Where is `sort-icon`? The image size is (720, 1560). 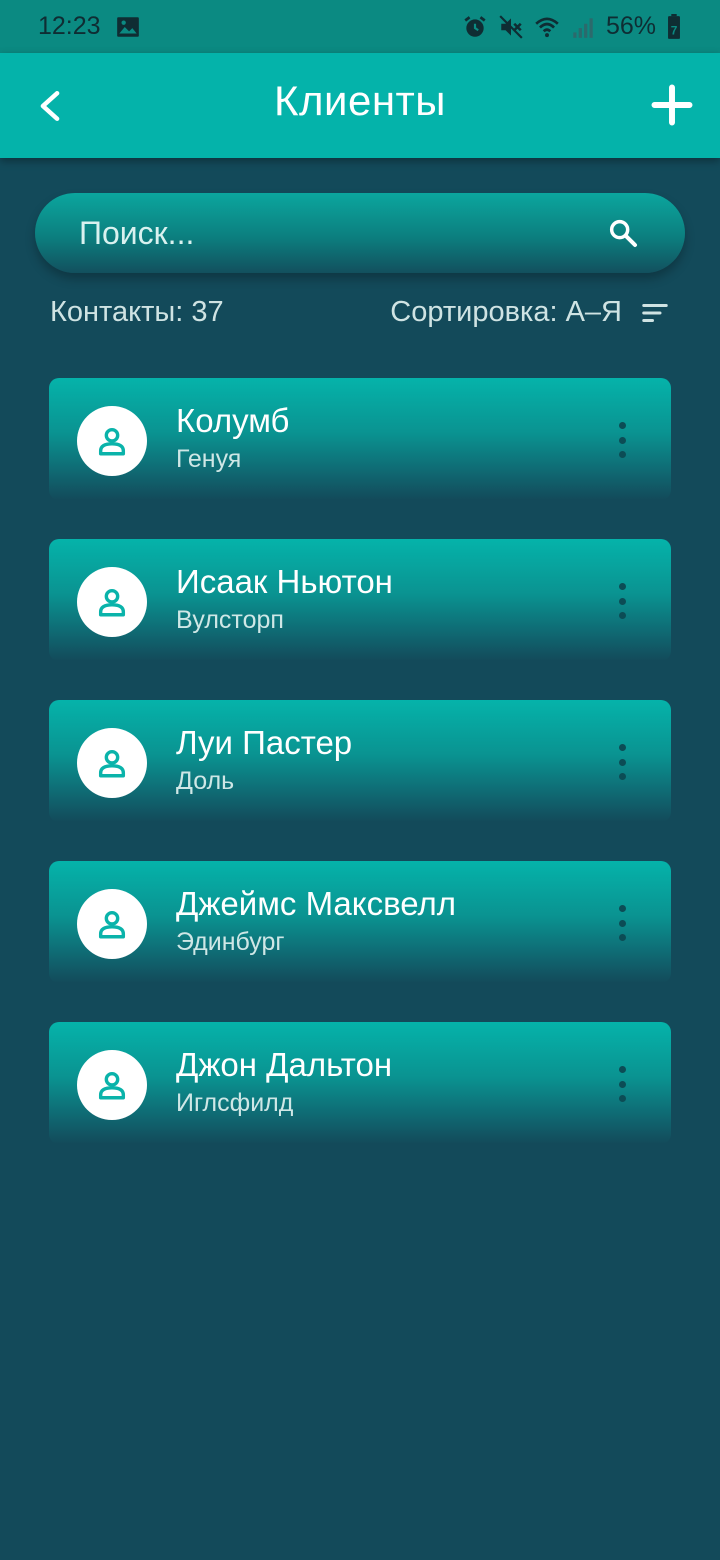
sort-icon is located at coordinates (655, 312).